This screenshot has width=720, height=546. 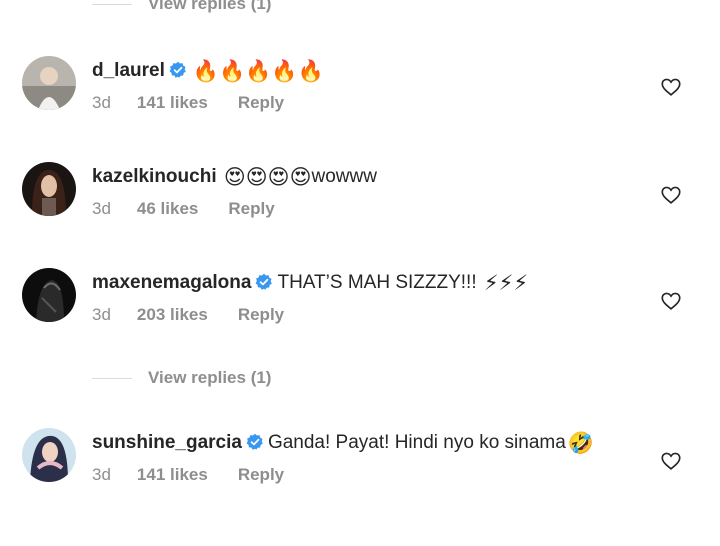 What do you see at coordinates (167, 209) in the screenshot?
I see `comment-likes: 46 likes` at bounding box center [167, 209].